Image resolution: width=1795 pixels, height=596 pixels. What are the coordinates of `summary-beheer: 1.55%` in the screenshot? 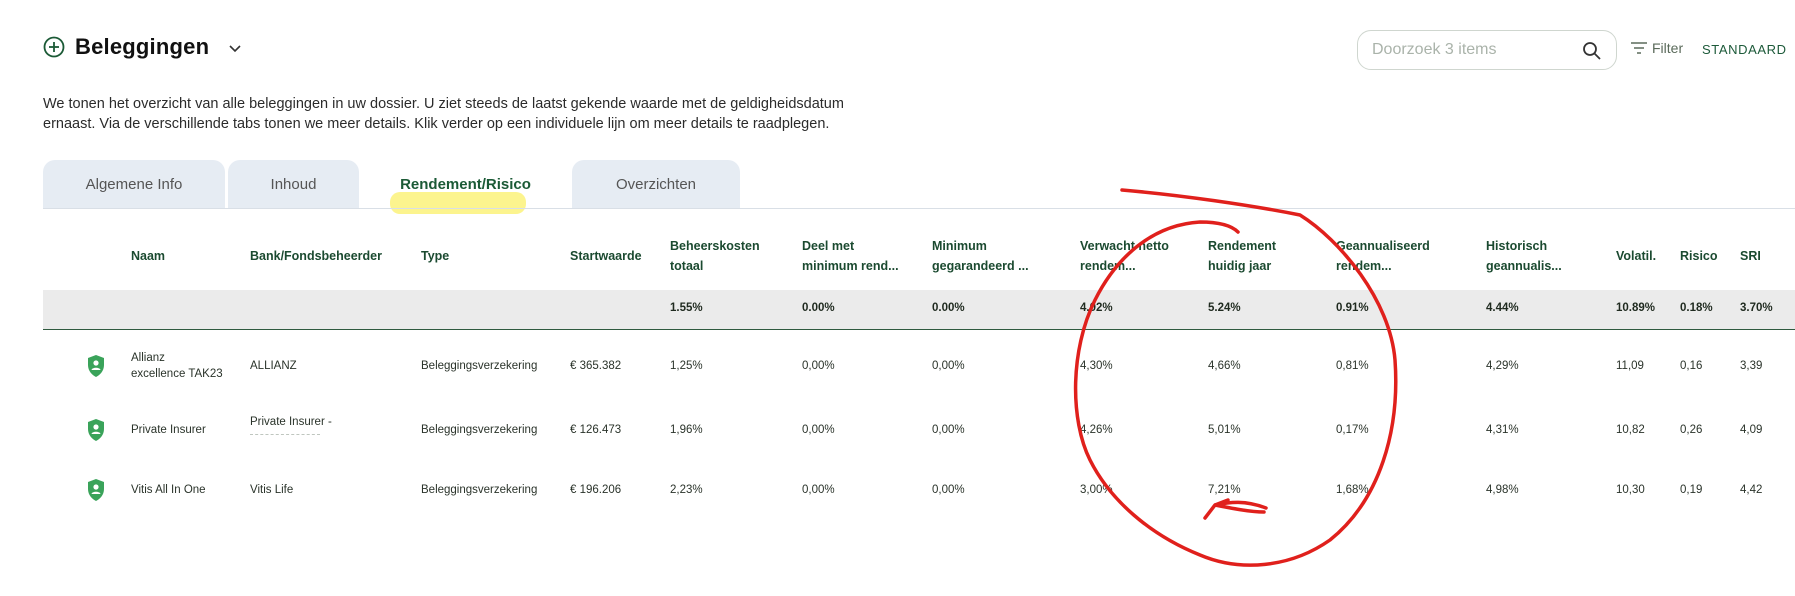 It's located at (686, 308).